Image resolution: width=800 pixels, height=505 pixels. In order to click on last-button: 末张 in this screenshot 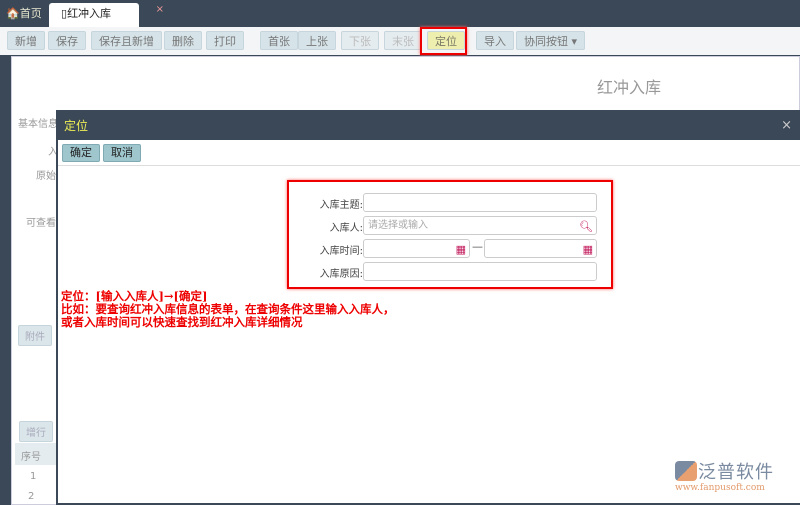, I will do `click(403, 40)`.